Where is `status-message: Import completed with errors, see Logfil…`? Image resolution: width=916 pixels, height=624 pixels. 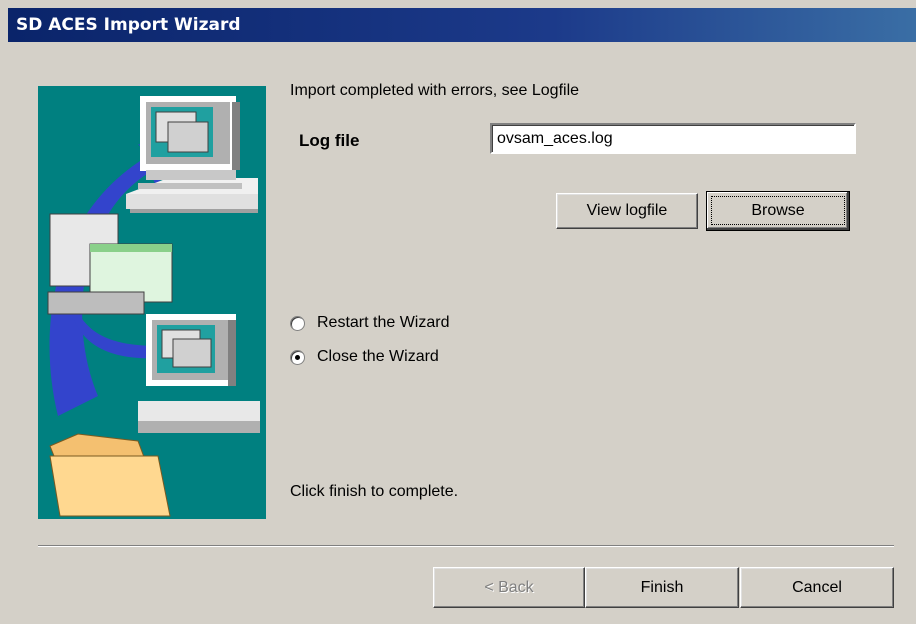
status-message: Import completed with errors, see Logfil… is located at coordinates (435, 90).